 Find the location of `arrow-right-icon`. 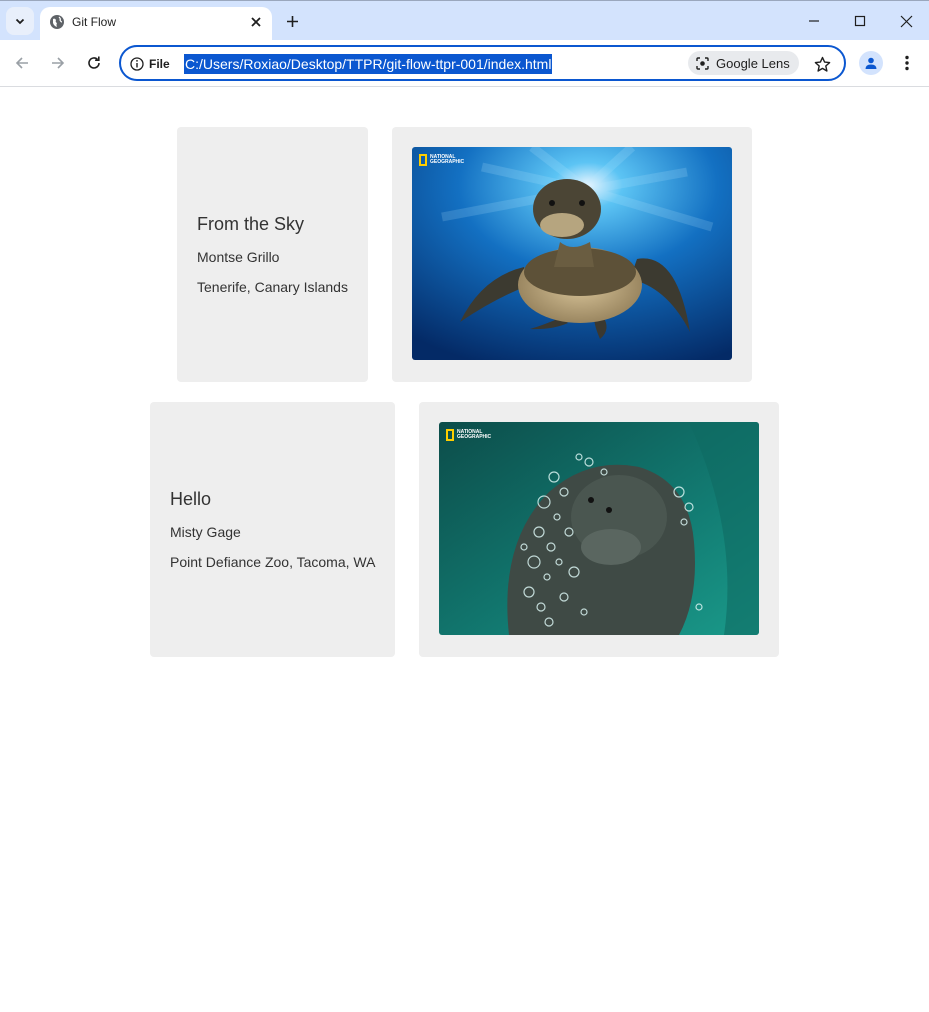

arrow-right-icon is located at coordinates (58, 63).